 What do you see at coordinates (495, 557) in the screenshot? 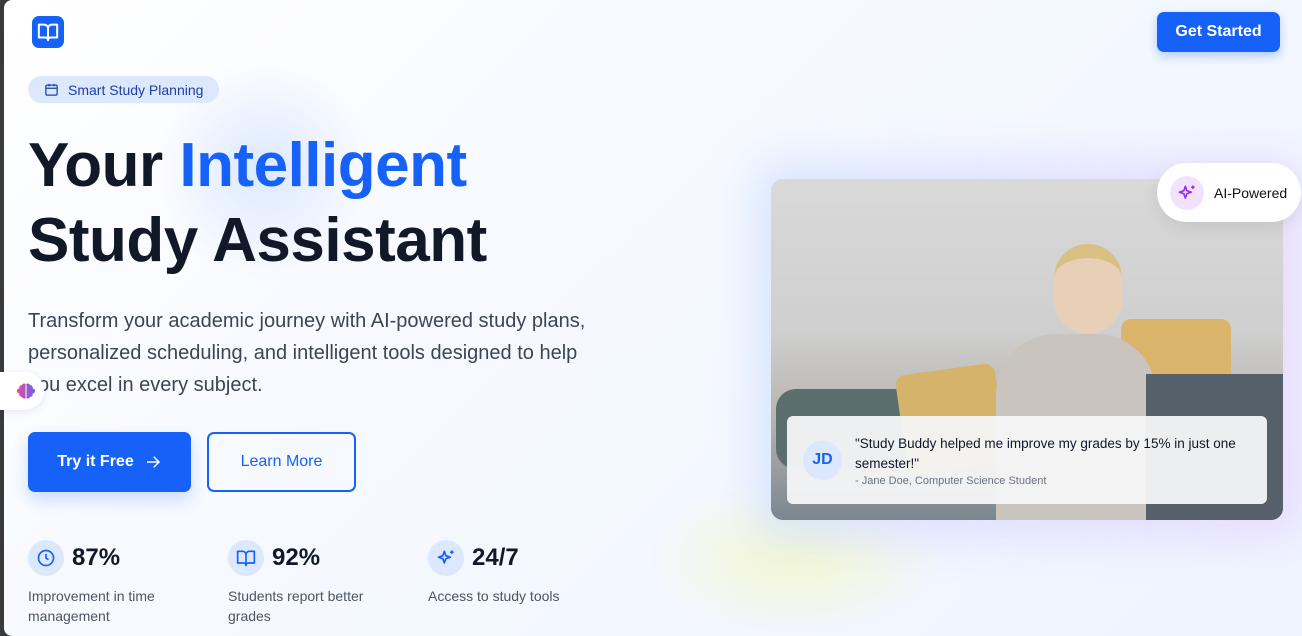
I see `stat-value: 24/7` at bounding box center [495, 557].